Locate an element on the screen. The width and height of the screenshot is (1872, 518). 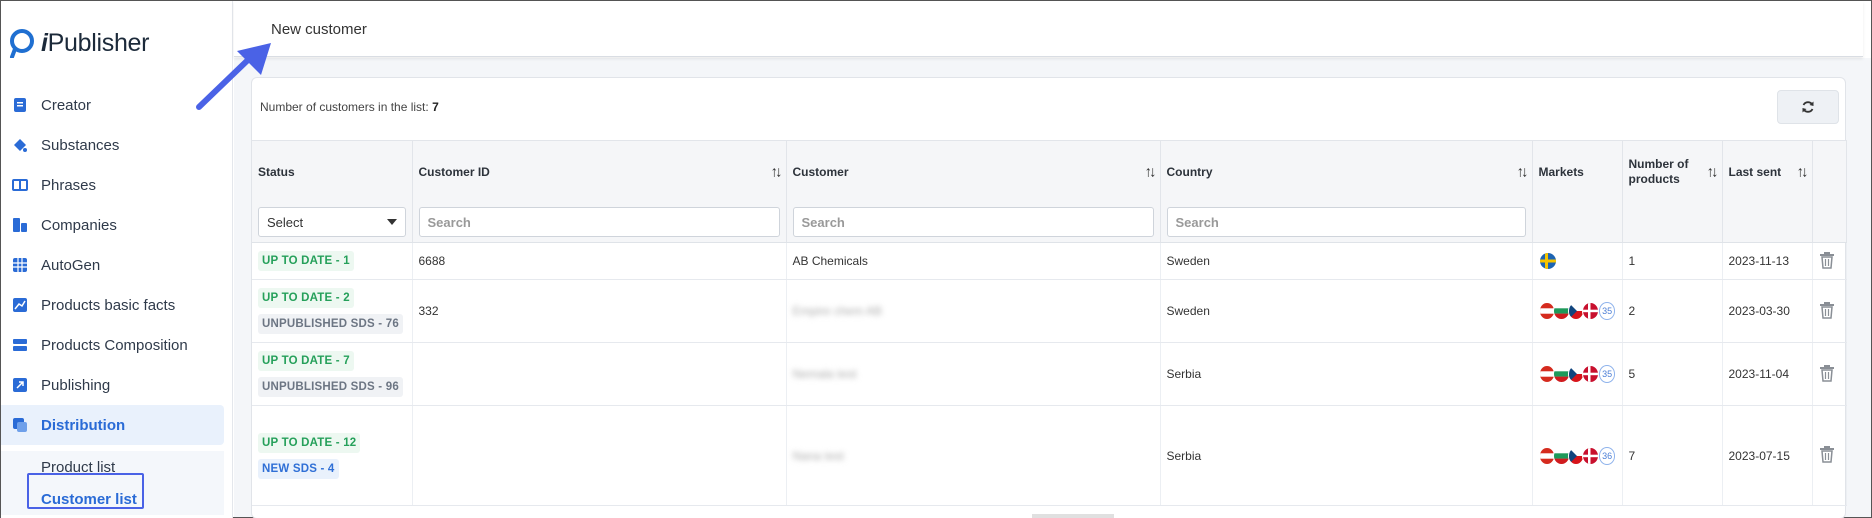
sidebar-item-distribution: Distribution is located at coordinates (112, 425).